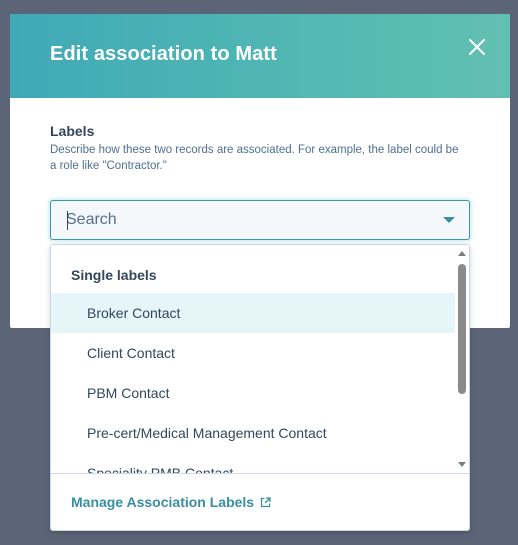 The image size is (518, 545). What do you see at coordinates (253, 433) in the screenshot?
I see `option-pre-cert-medical-management-contact: Pre-cert/Medical Management Contact` at bounding box center [253, 433].